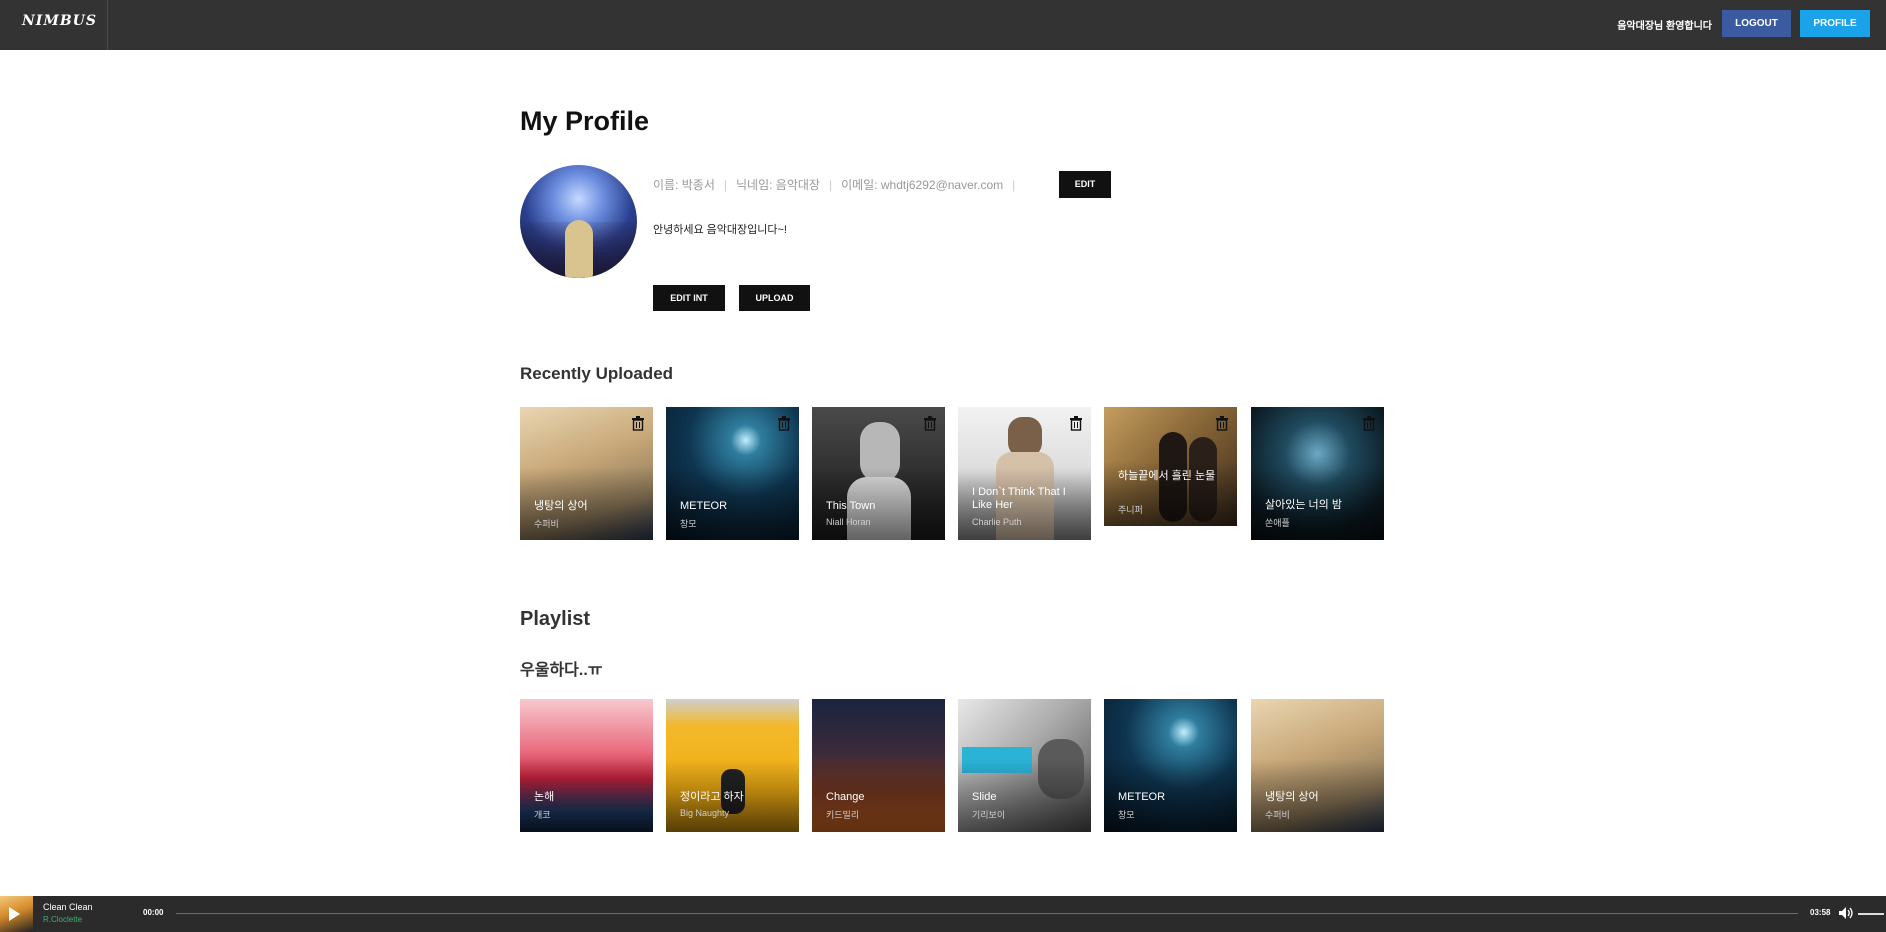 The height and width of the screenshot is (932, 1886). What do you see at coordinates (1277, 523) in the screenshot?
I see `card-artist: 쏜애플` at bounding box center [1277, 523].